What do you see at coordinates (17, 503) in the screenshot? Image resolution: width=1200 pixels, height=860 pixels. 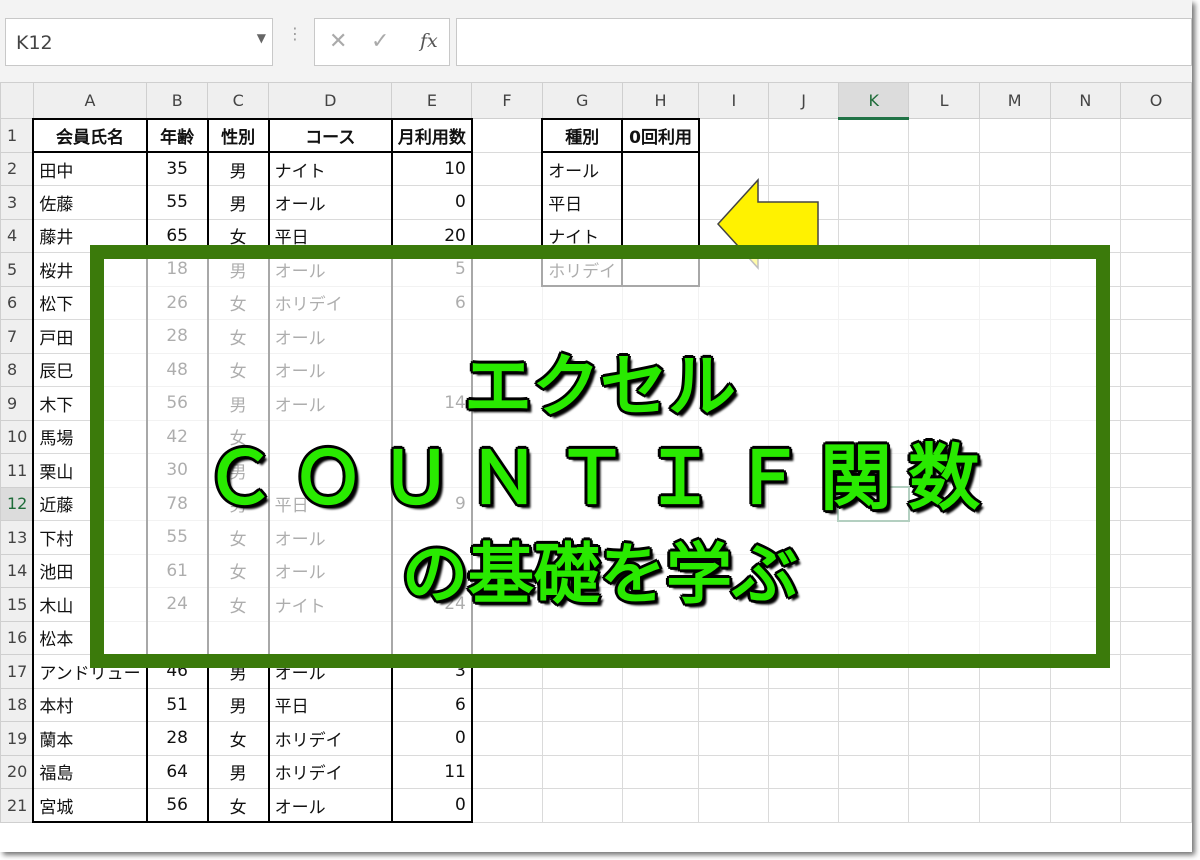 I see `row-header: 12` at bounding box center [17, 503].